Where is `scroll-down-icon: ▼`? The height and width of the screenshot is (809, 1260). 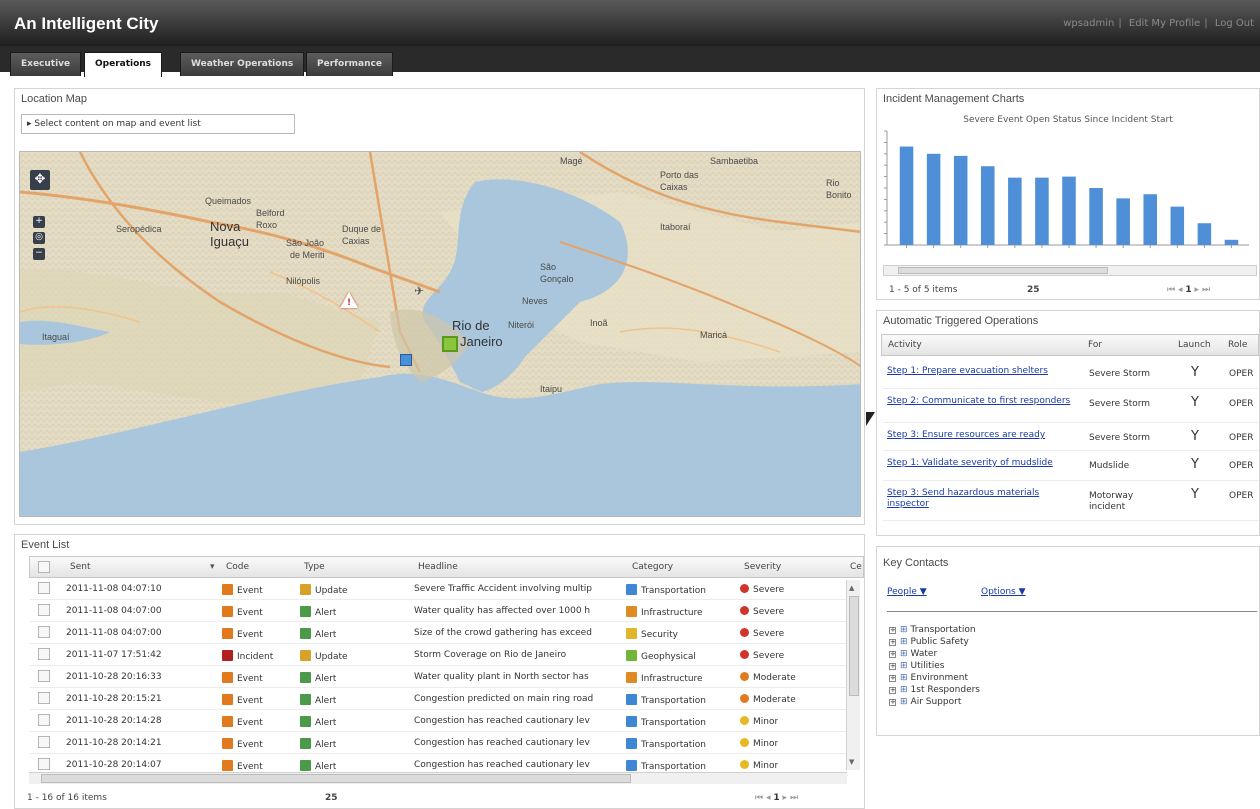
scroll-down-icon: ▼ is located at coordinates (851, 762).